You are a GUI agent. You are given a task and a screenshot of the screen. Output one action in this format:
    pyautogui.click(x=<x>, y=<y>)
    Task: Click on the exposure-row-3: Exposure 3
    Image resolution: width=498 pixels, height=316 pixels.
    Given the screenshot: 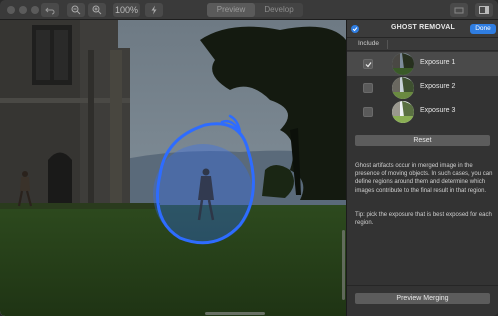 What is the action you would take?
    pyautogui.click(x=422, y=112)
    